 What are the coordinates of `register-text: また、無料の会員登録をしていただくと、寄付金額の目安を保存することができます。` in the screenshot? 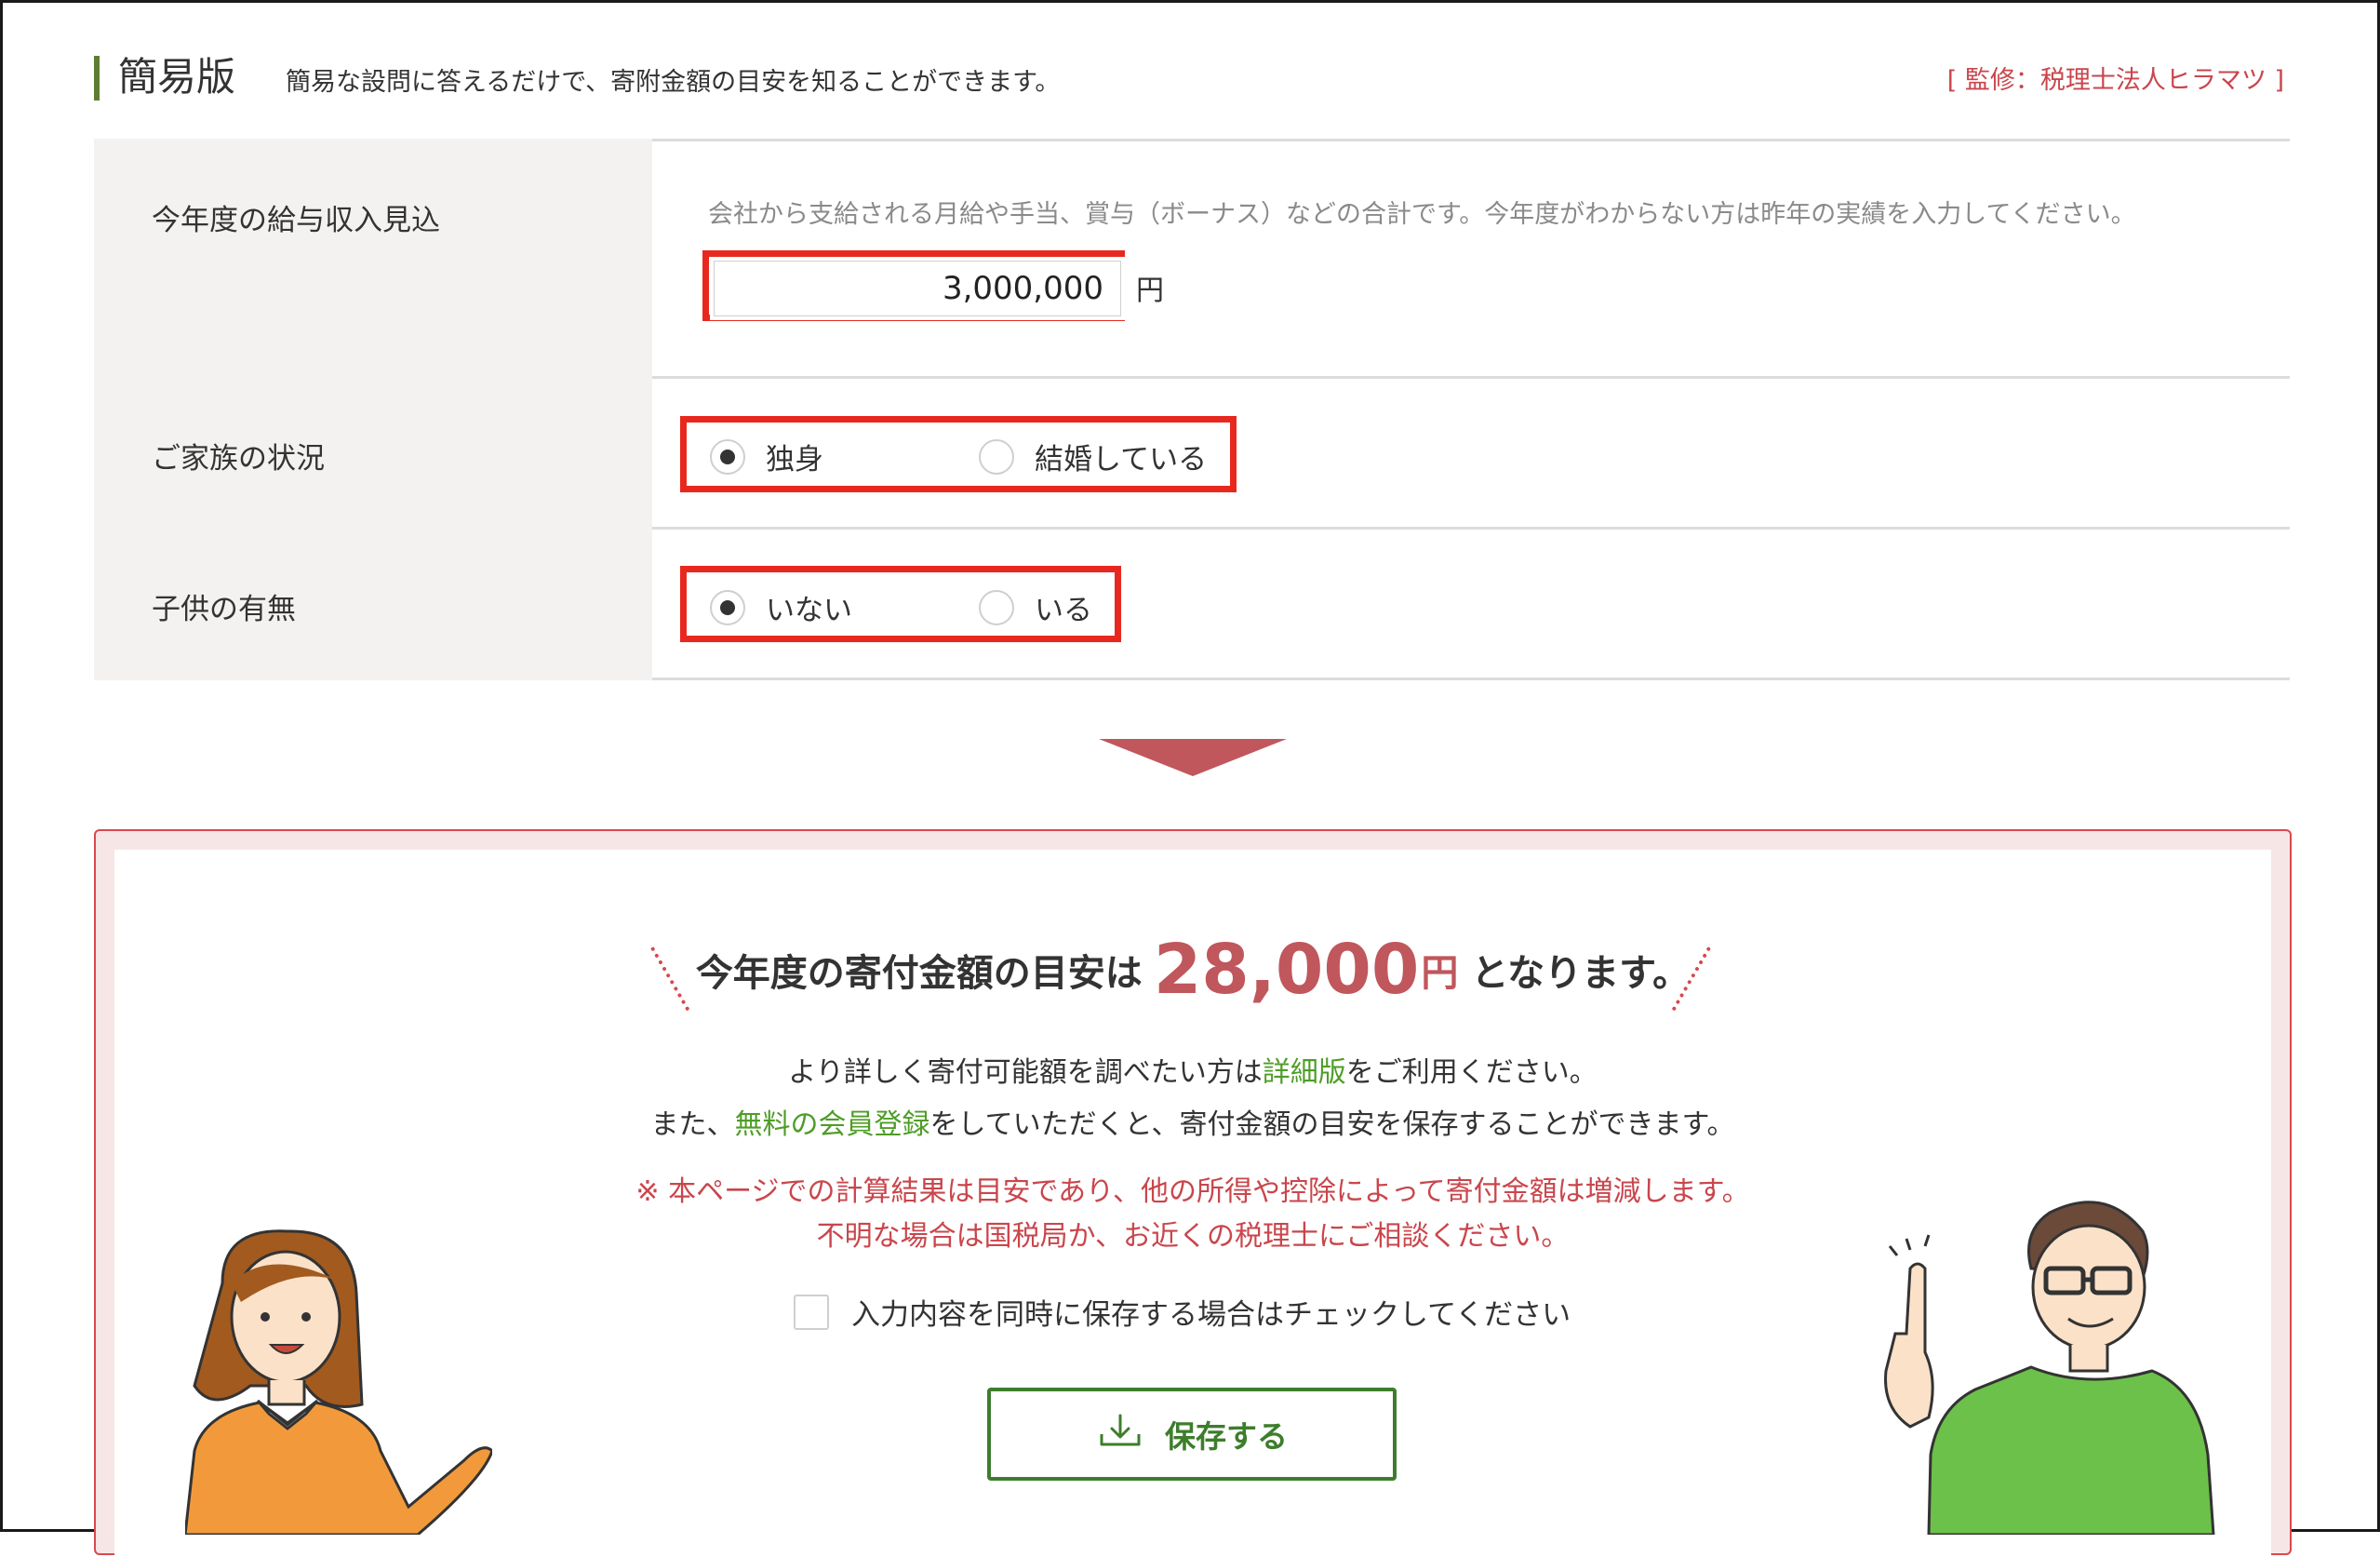 It's located at (1191, 1121).